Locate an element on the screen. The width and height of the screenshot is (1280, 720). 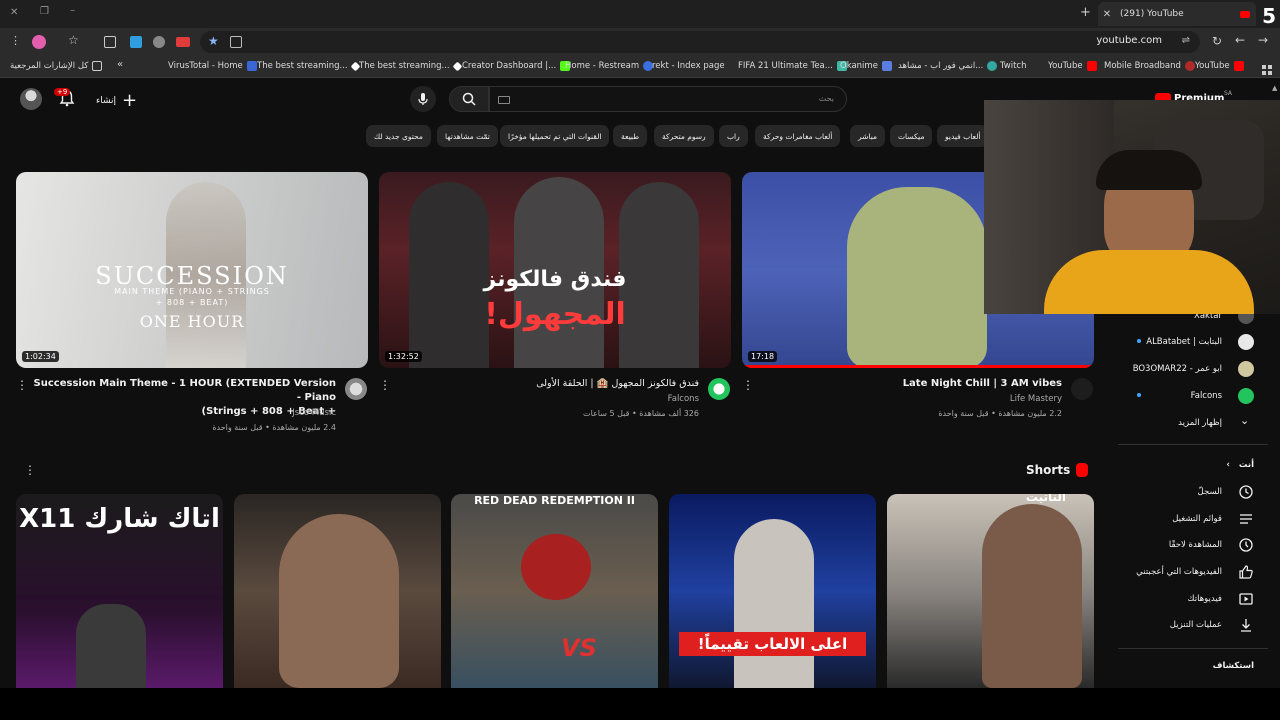
sidebar-playlists: قوائم التشغيل is located at coordinates (1197, 519).